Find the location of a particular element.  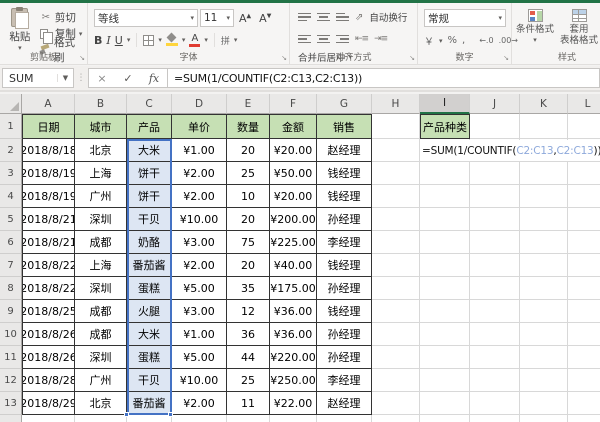

cell-J7 is located at coordinates (495, 265).